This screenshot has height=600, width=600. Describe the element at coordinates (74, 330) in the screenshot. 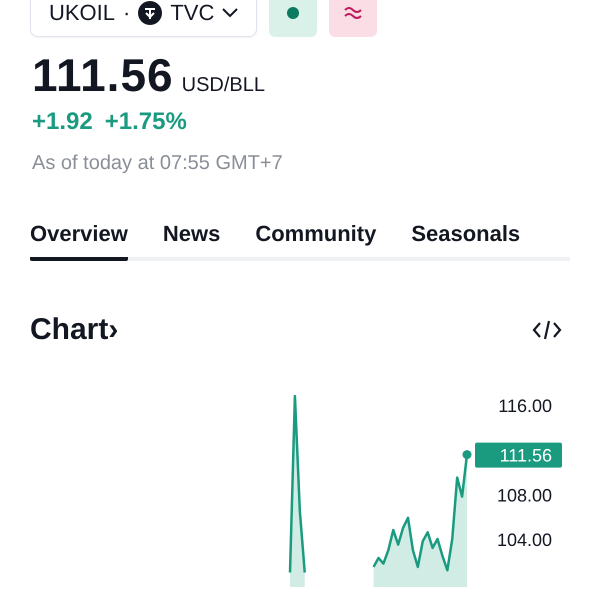

I see `chart-link: Chart›` at that location.